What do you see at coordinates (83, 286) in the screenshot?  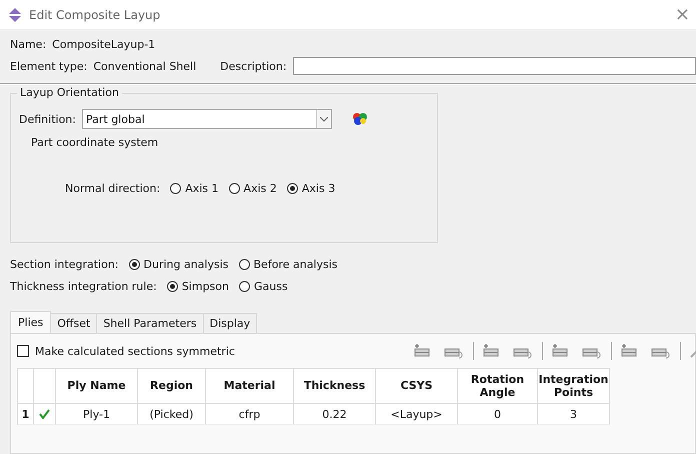 I see `thickness-rule-label: Thickness integration rule:` at bounding box center [83, 286].